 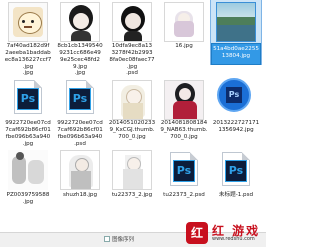 I want to click on file-name: tu22373_2.jpg, so click(x=132, y=195).